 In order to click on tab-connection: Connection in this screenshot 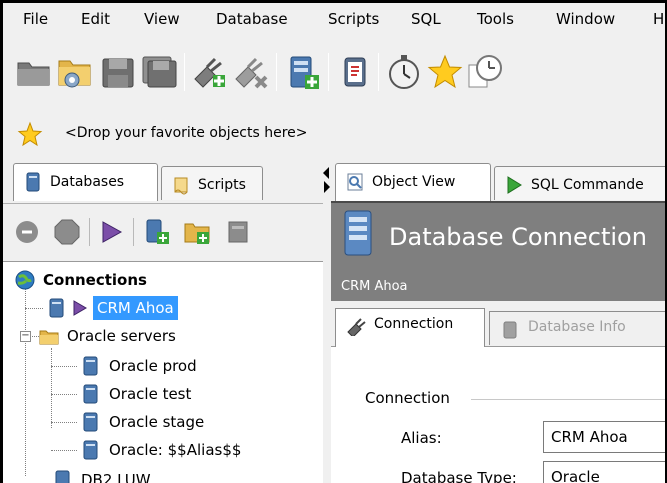, I will do `click(410, 328)`.